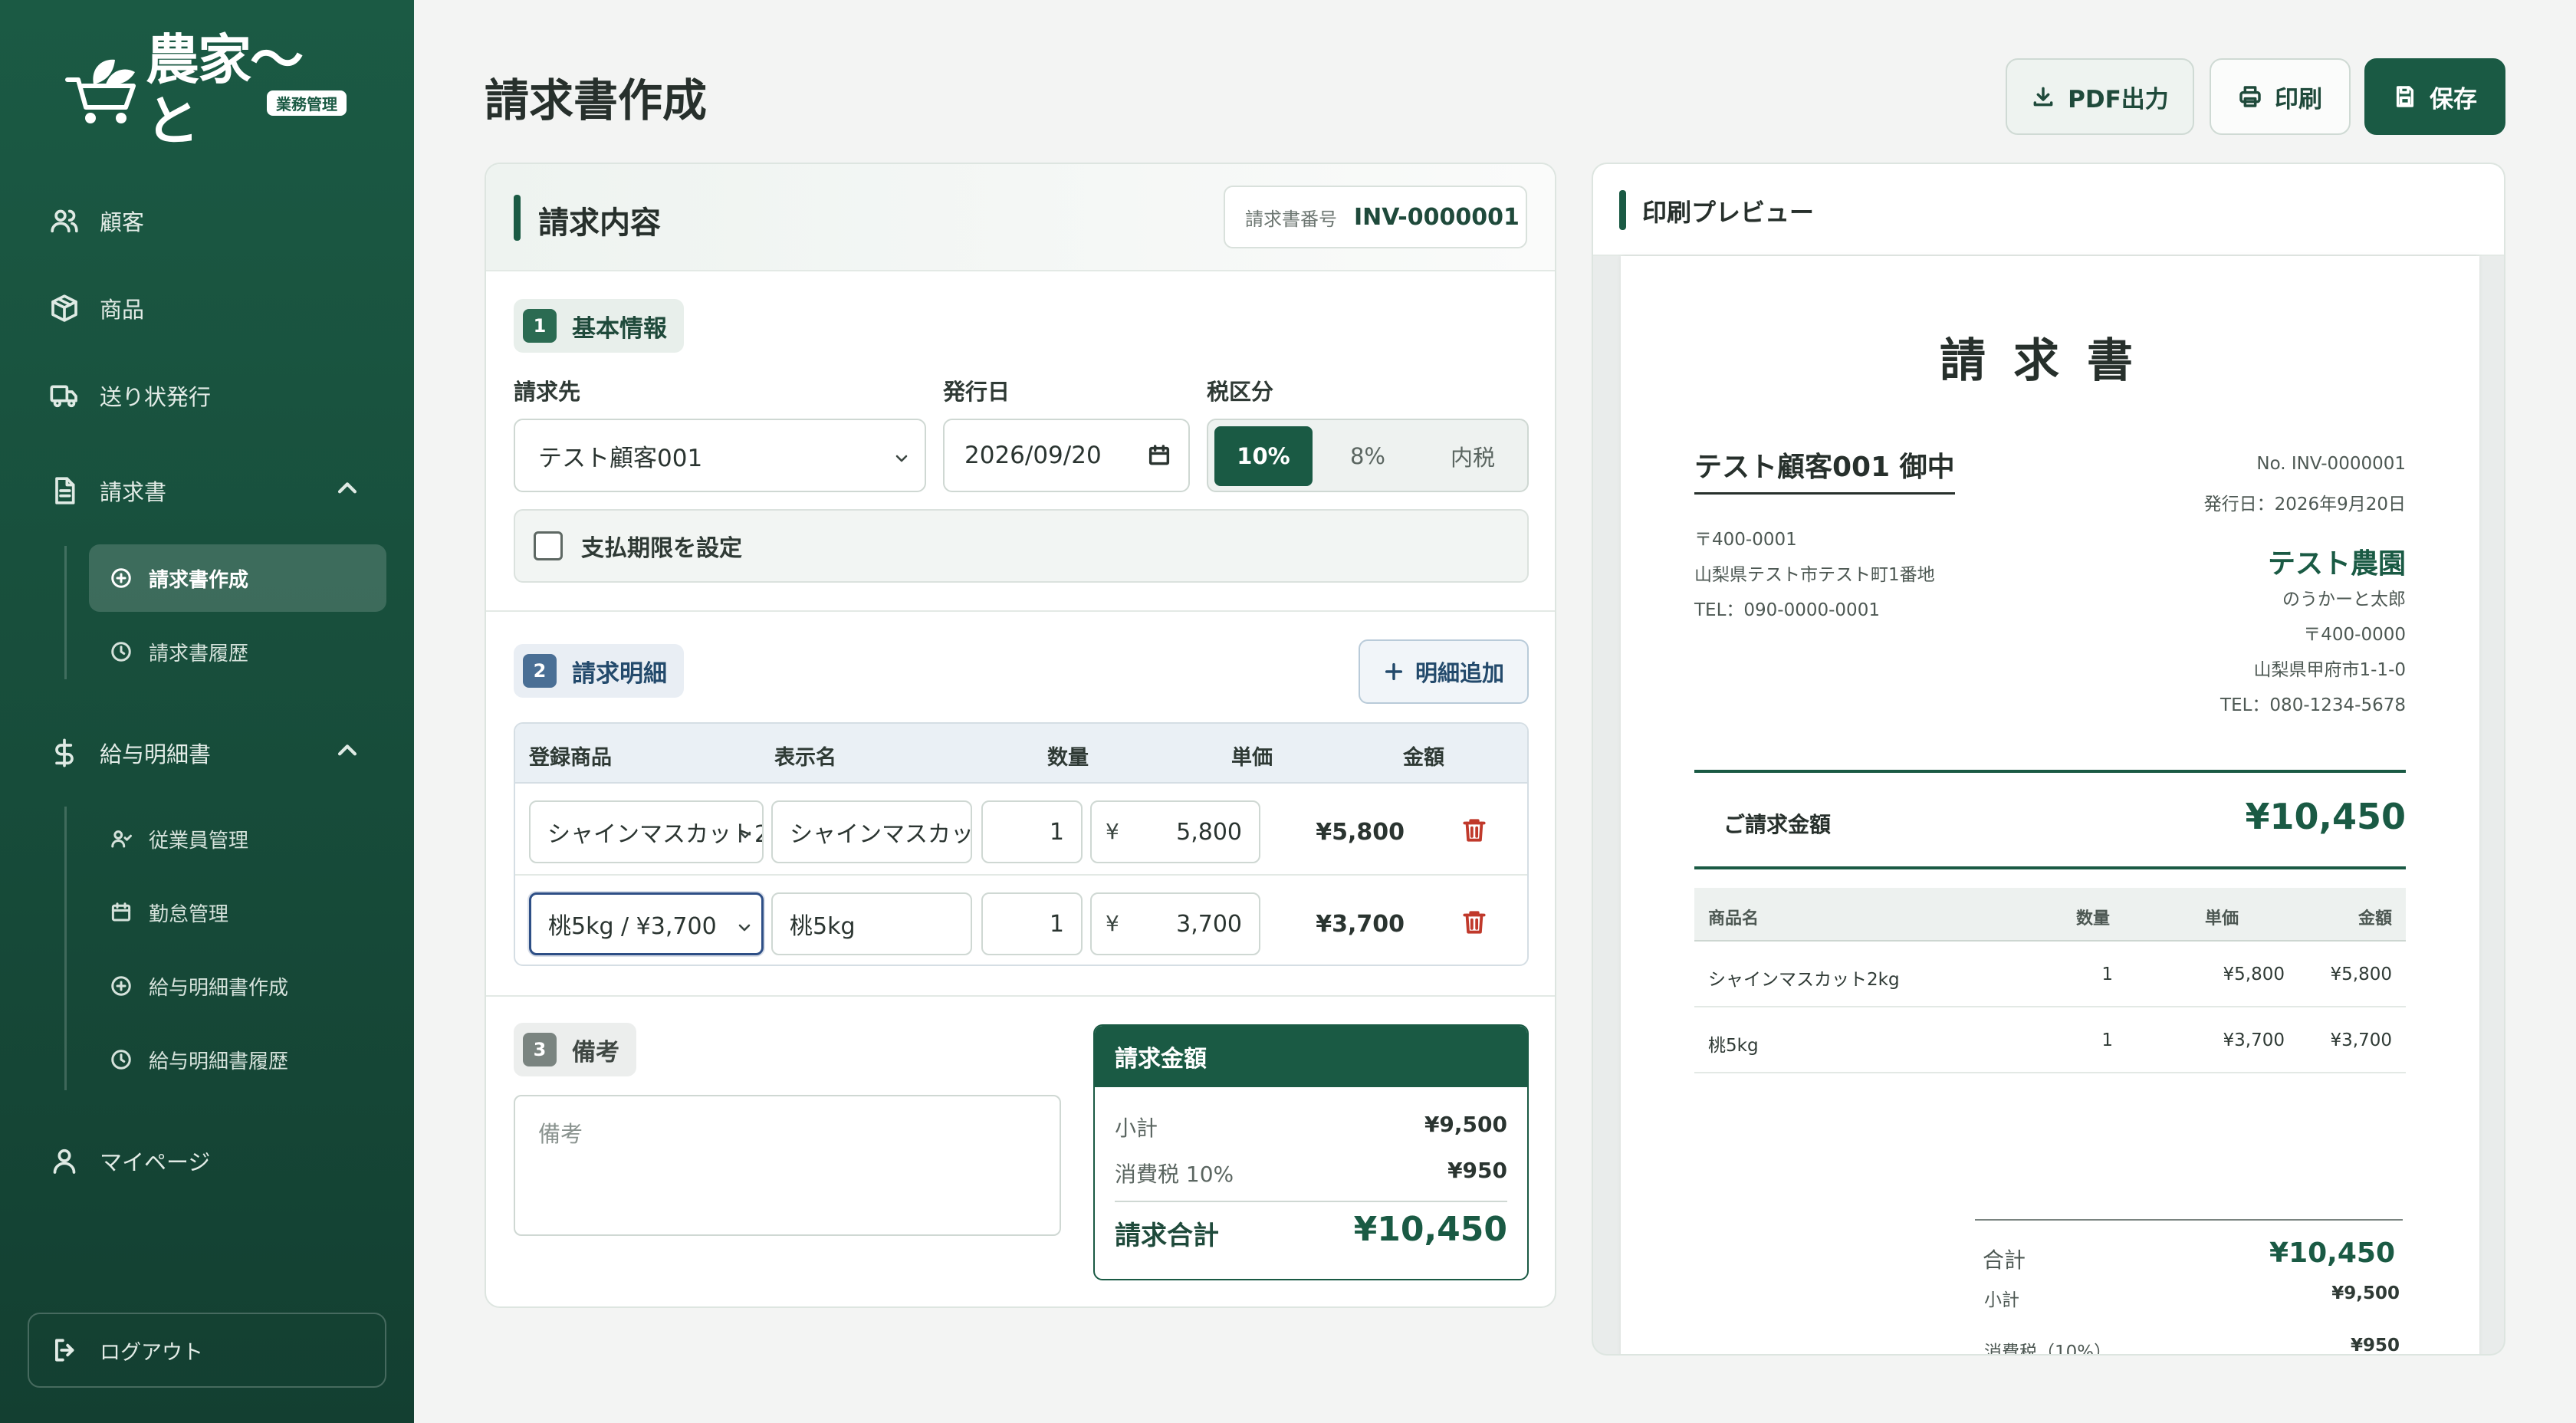  I want to click on issuer-zip: 〒400-0000, so click(2354, 635).